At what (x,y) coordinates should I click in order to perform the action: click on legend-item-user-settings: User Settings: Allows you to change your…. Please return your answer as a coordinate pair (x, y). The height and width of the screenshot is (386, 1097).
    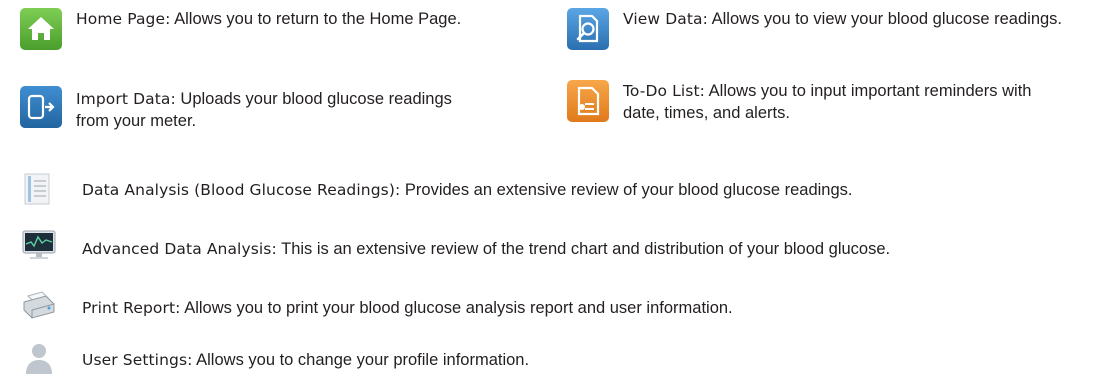
    Looking at the image, I should click on (422, 357).